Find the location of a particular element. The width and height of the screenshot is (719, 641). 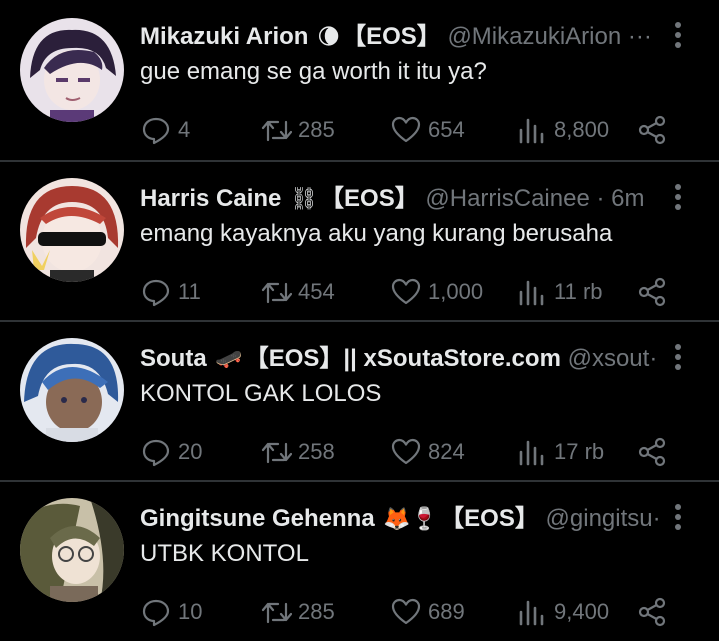

tweet-header: Gingitsune Gehenna 🦊🍷【EOS】 @gingitsu··· is located at coordinates (400, 519).